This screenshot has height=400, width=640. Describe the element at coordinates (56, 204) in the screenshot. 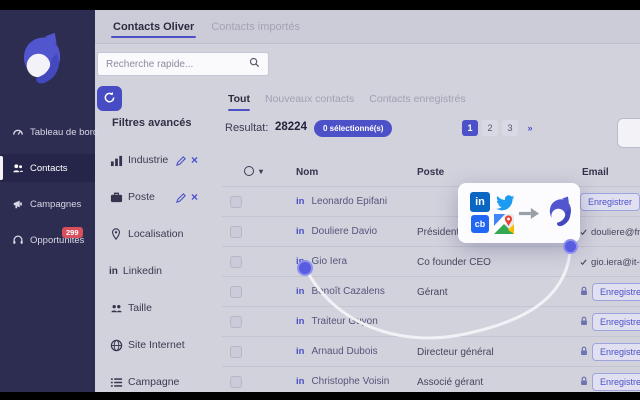

I see `sidebar-item-label: Campagnes` at that location.